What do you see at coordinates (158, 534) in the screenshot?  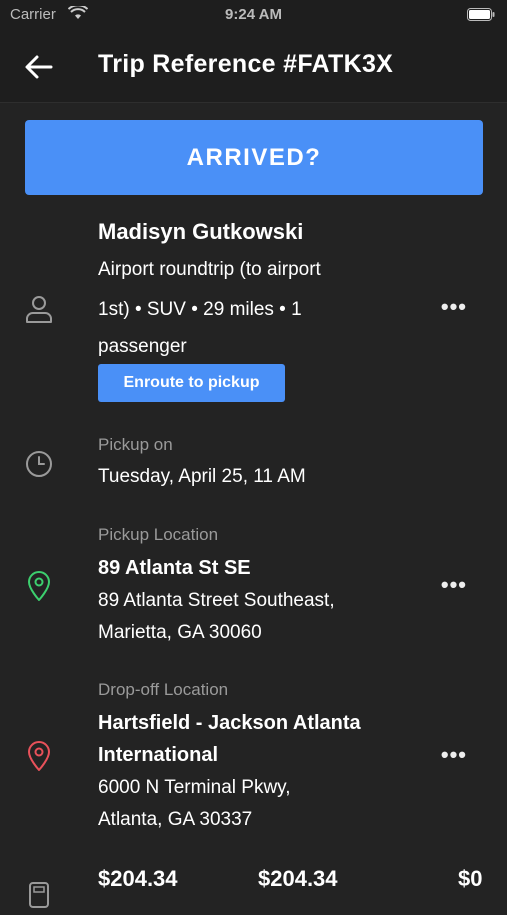 I see `pickup-location-label: Pickup Location` at bounding box center [158, 534].